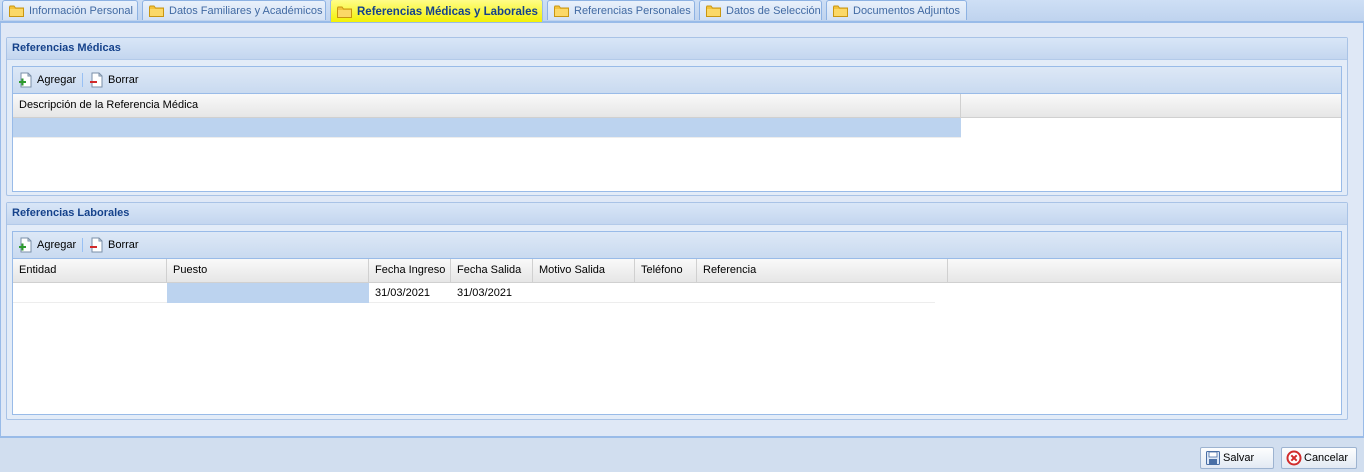 Image resolution: width=1364 pixels, height=472 pixels. What do you see at coordinates (410, 270) in the screenshot?
I see `column-header-fecha-ingreso: Fecha Ingreso` at bounding box center [410, 270].